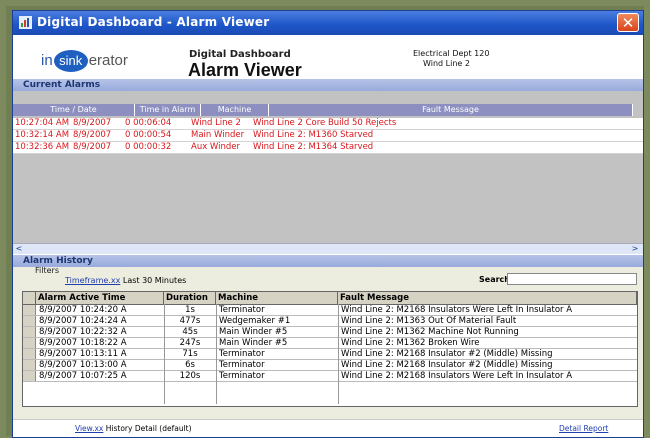 This screenshot has height=438, width=650. Describe the element at coordinates (83, 343) in the screenshot. I see `cell-active-time: 8/9/2007 10:18:22 A` at that location.